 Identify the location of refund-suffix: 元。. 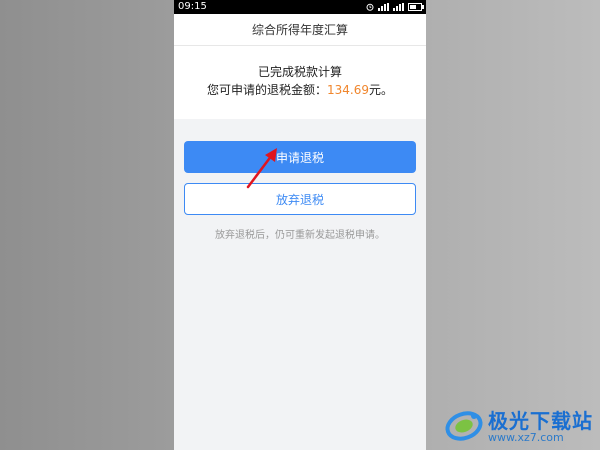
(381, 90).